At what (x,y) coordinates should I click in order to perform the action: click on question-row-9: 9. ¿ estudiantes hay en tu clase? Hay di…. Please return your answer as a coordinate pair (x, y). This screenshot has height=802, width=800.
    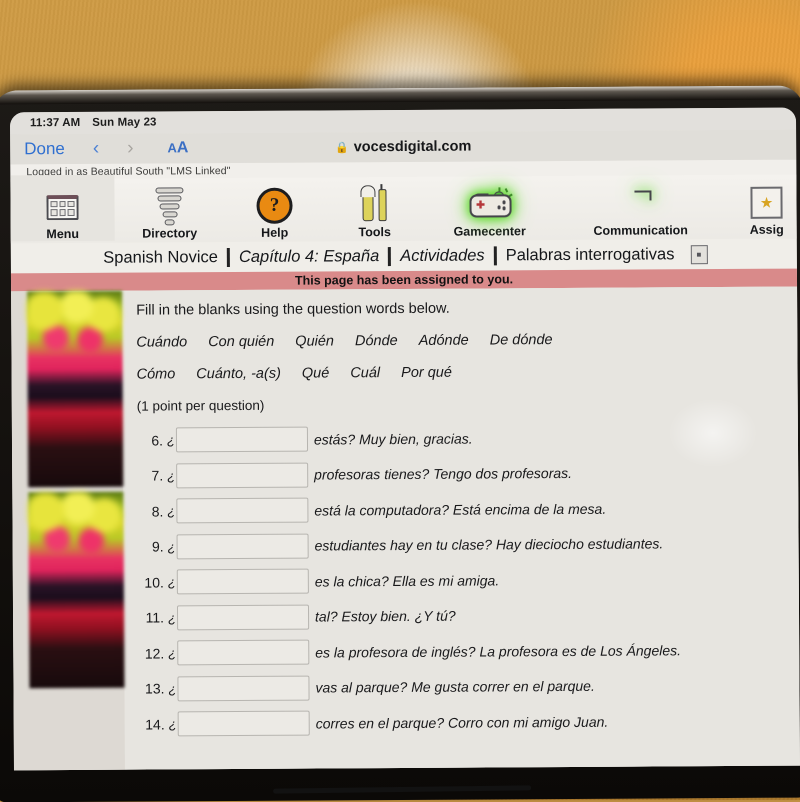
    Looking at the image, I should click on (468, 544).